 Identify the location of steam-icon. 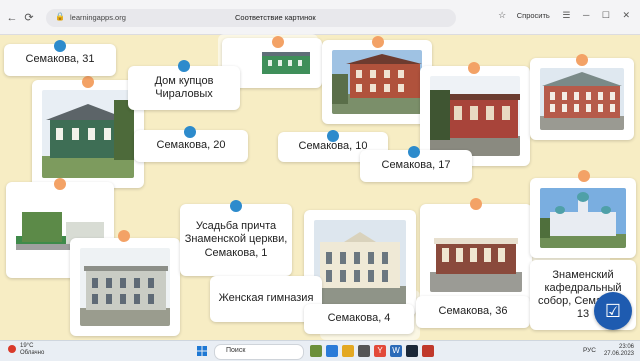
(412, 351).